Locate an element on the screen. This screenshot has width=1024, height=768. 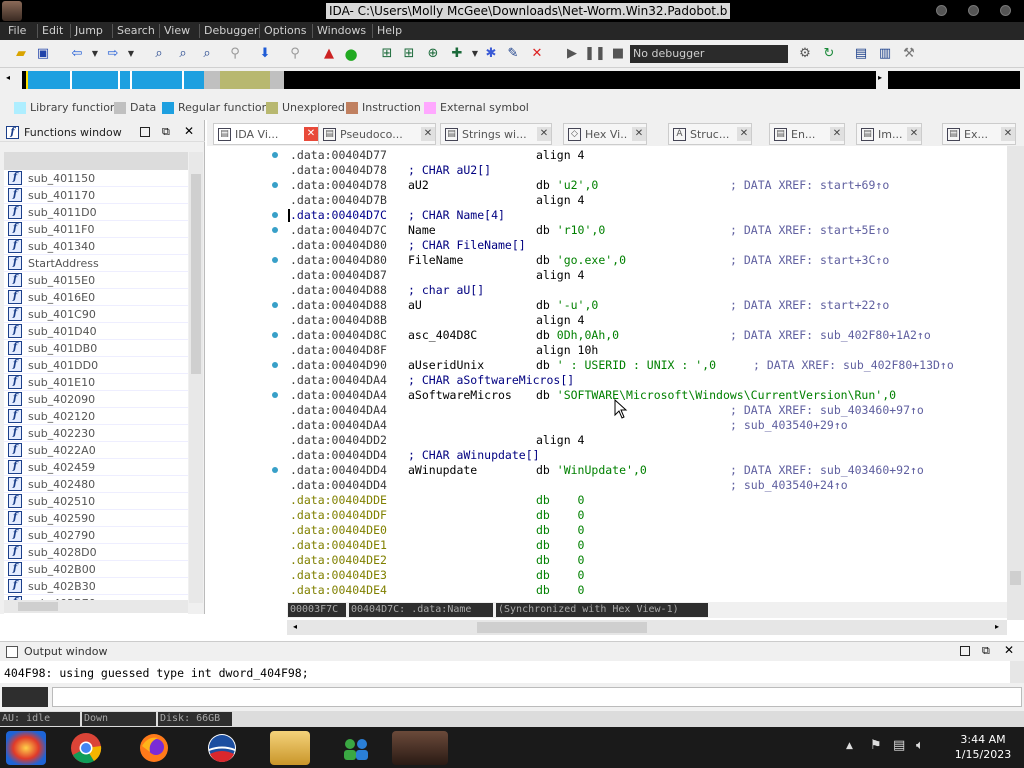
network-icon: ▤ is located at coordinates (899, 745).